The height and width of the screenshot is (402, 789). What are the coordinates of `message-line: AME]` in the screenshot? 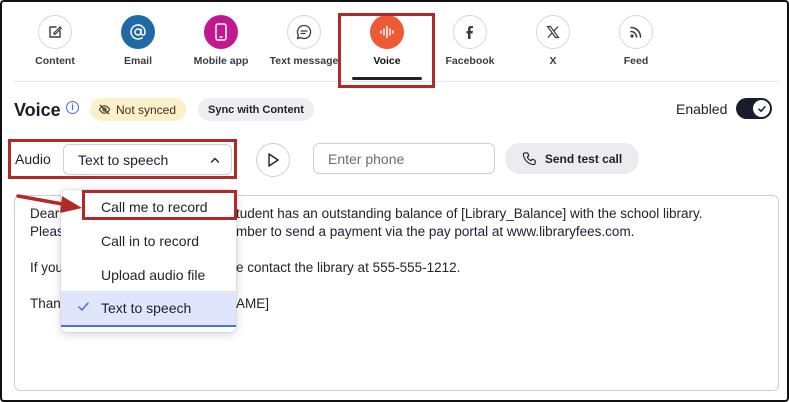 It's located at (253, 303).